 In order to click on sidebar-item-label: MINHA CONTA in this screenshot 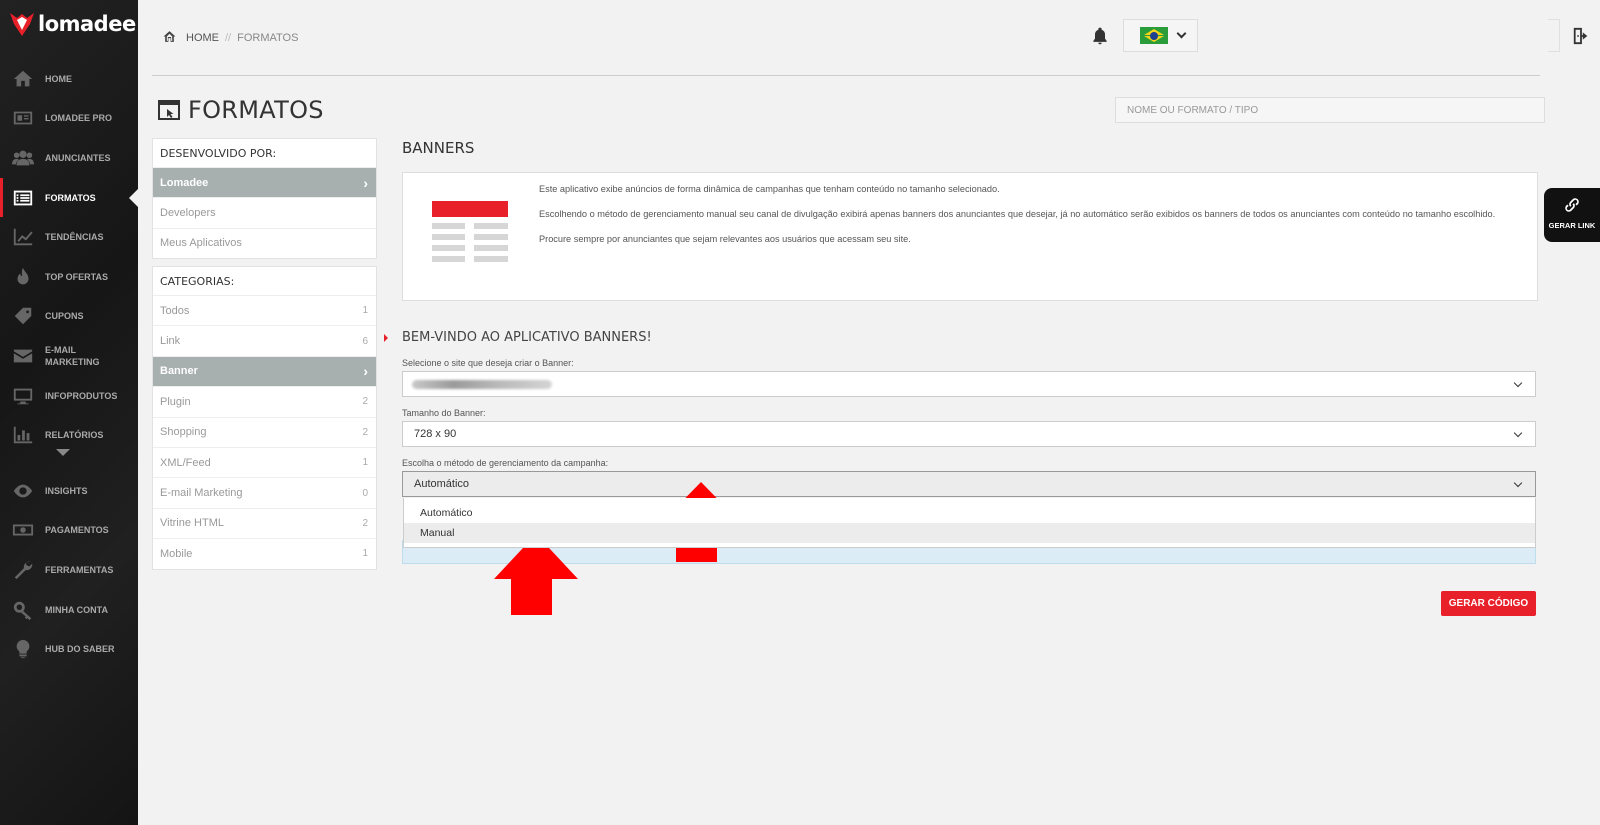, I will do `click(76, 609)`.